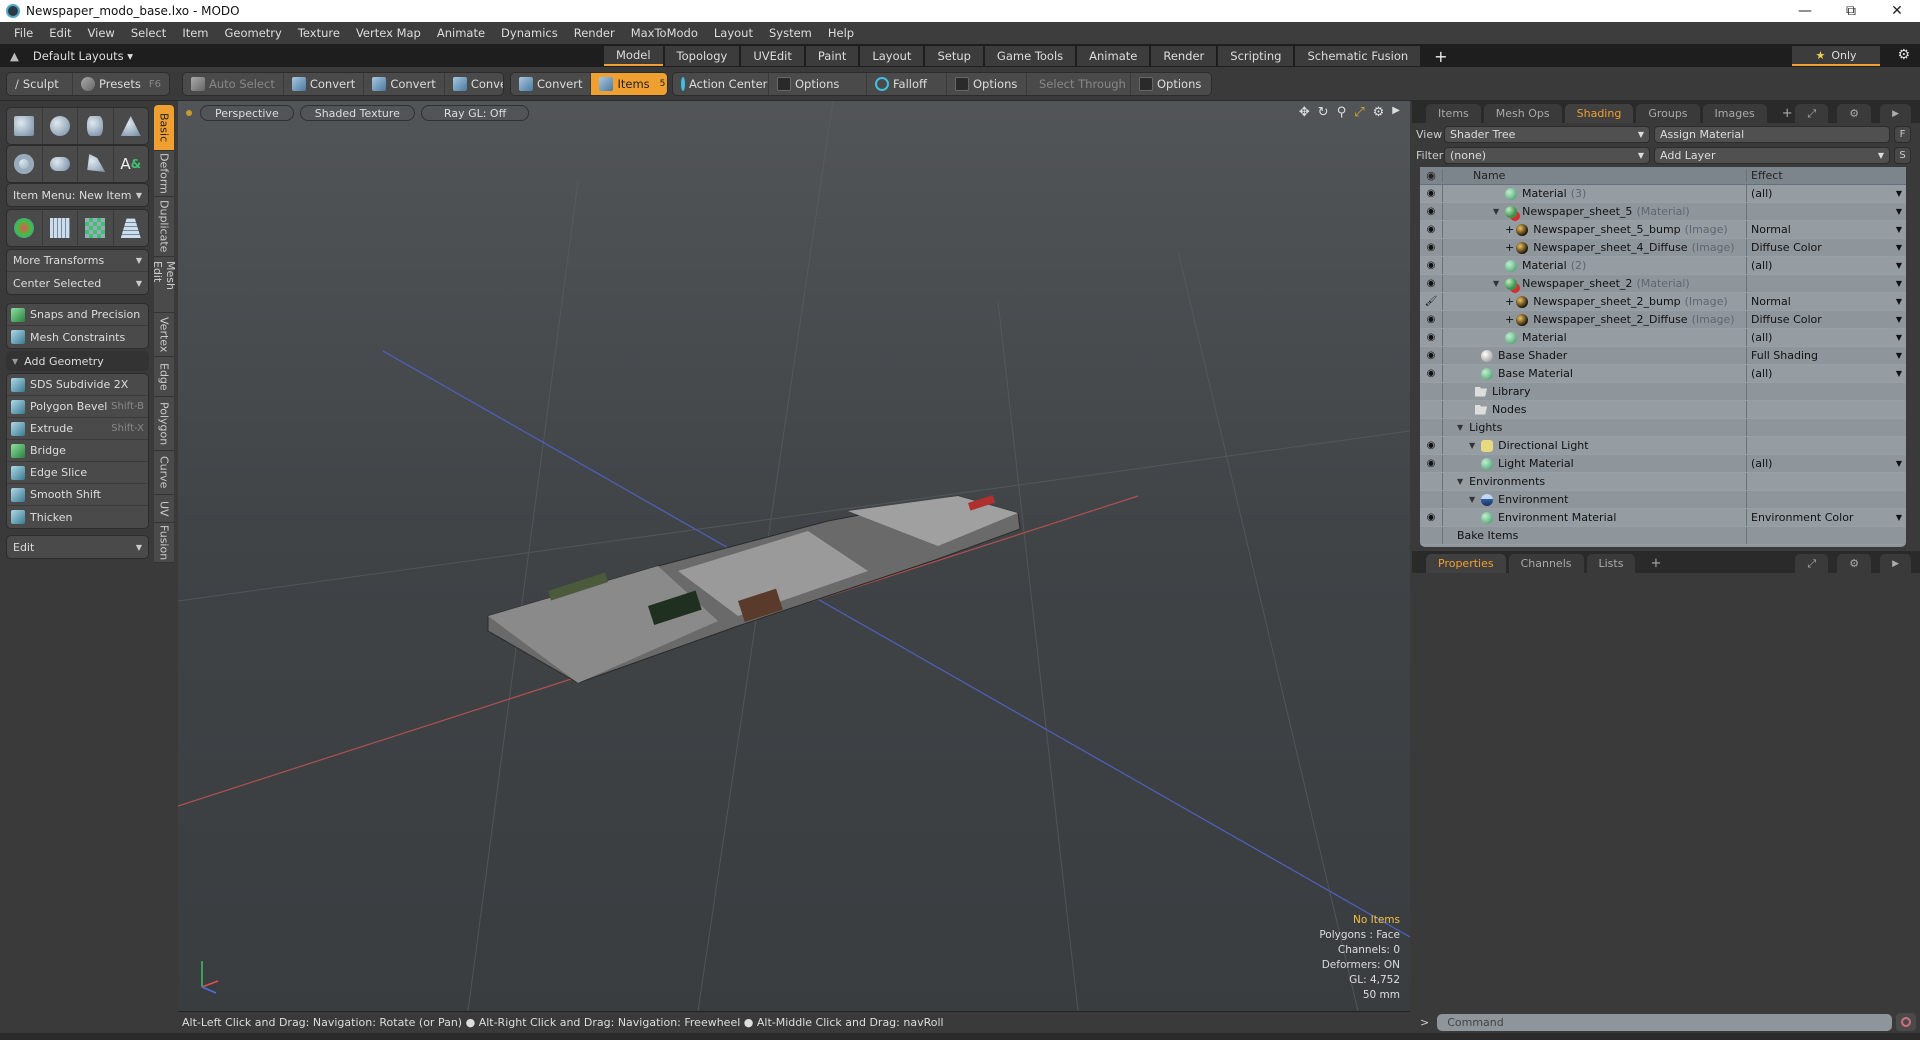 The width and height of the screenshot is (1920, 1040). Describe the element at coordinates (1379, 112) in the screenshot. I see `viewport-gear-icon: ⚙` at that location.